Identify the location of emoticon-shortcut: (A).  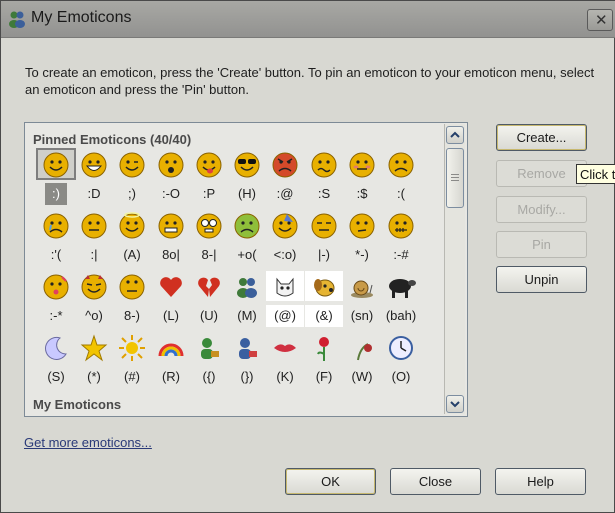
(132, 255).